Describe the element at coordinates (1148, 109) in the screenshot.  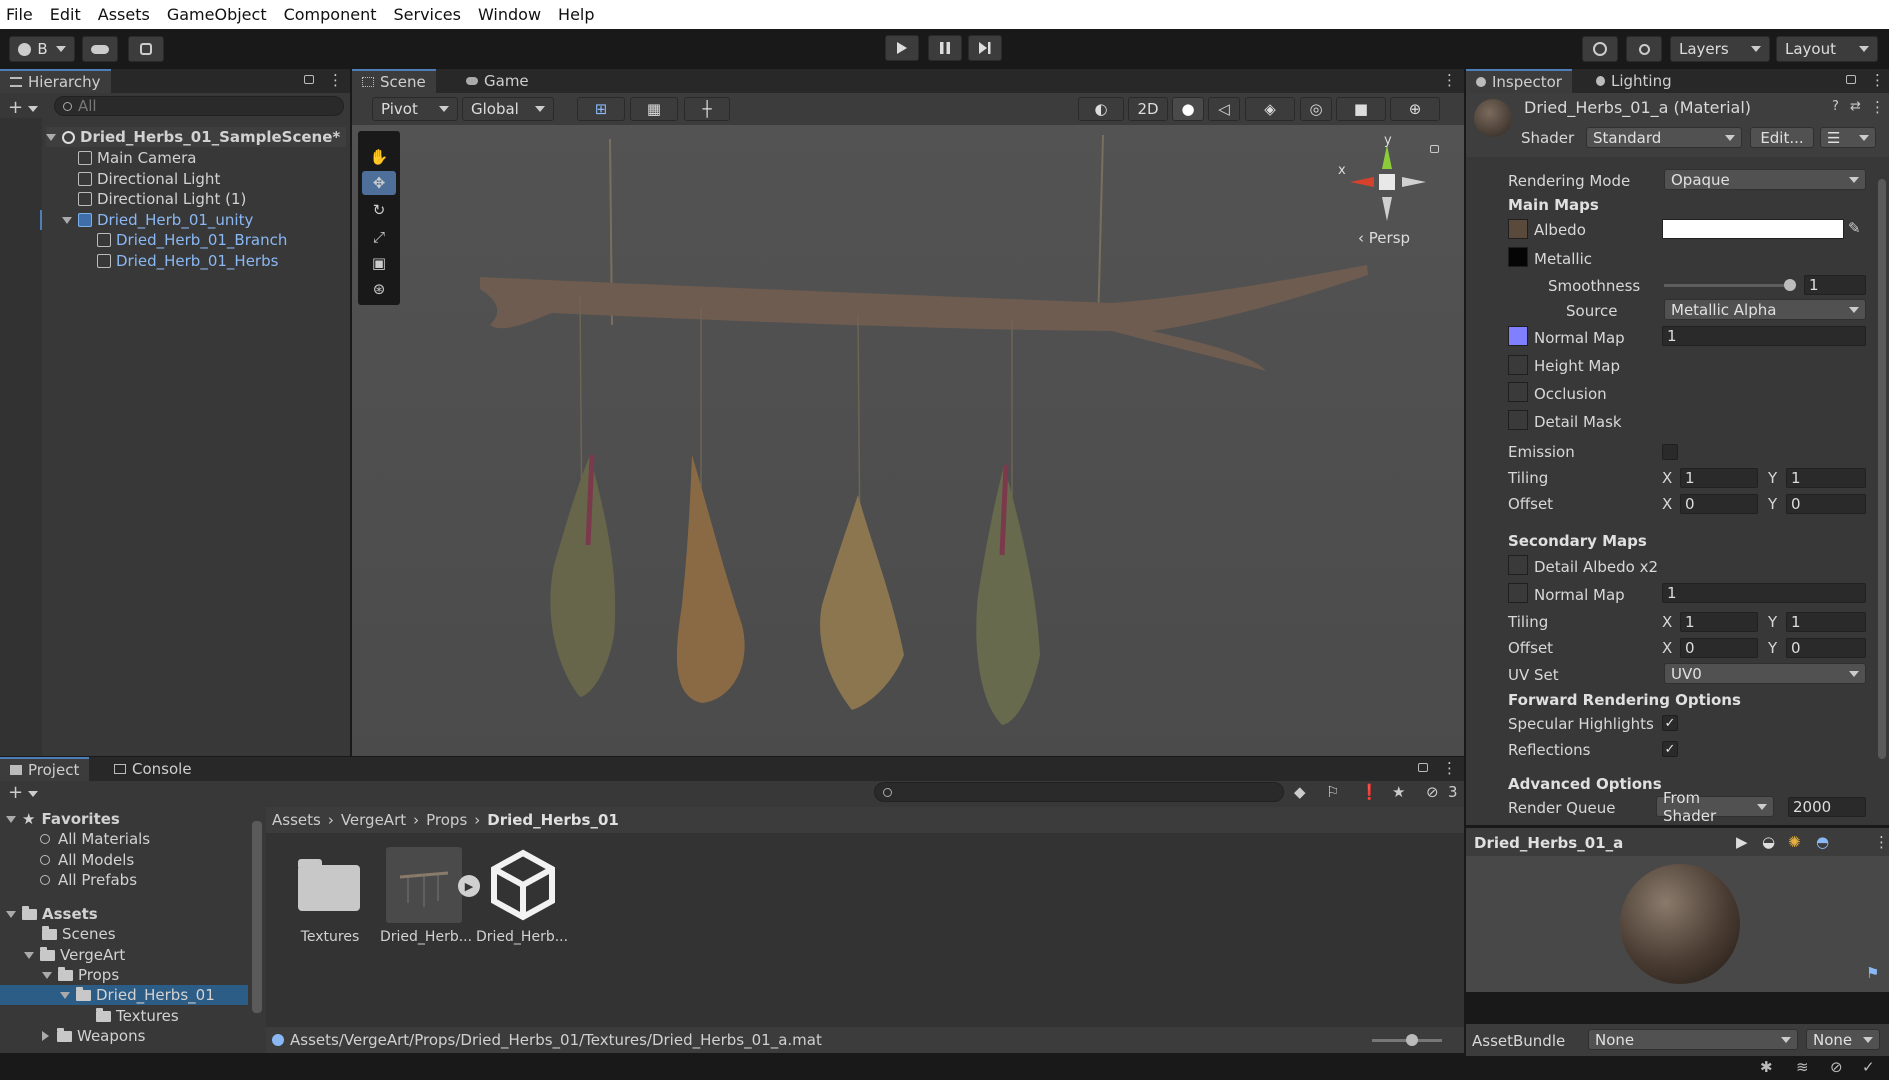
I see `2d-toggle: 2D` at that location.